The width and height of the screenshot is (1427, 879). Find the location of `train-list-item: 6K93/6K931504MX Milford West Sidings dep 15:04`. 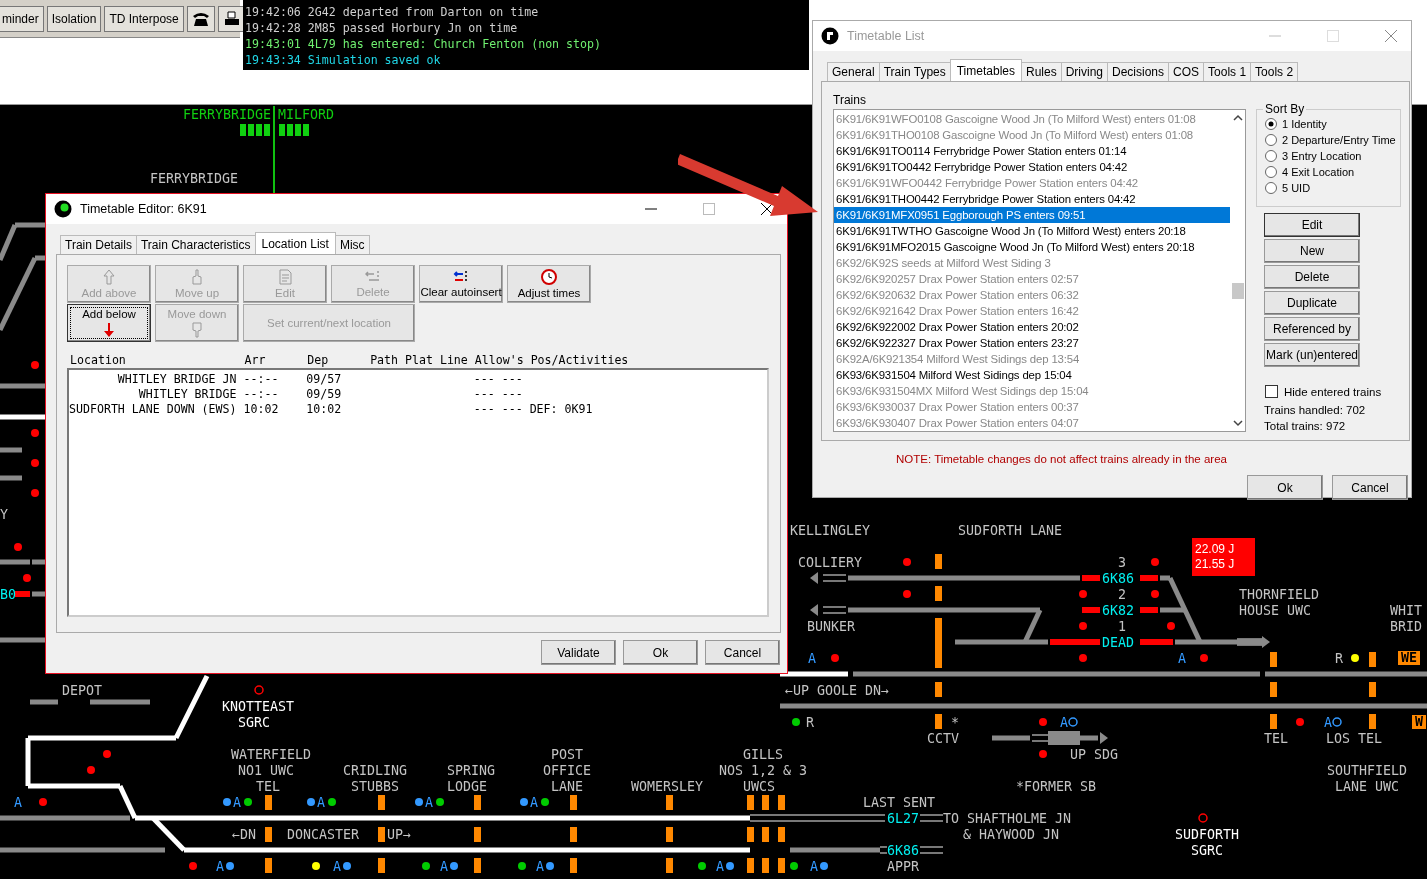

train-list-item: 6K93/6K931504MX Milford West Sidings dep 15:04 is located at coordinates (1032, 391).